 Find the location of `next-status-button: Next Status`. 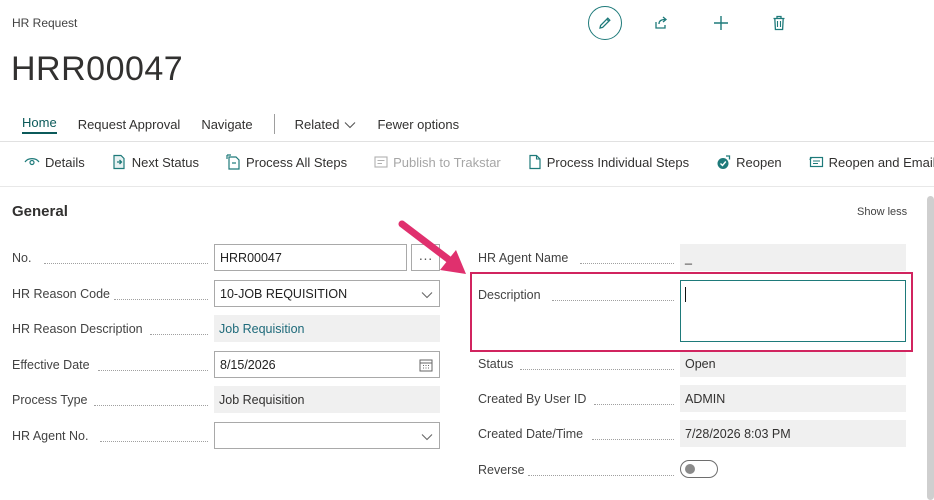

next-status-button: Next Status is located at coordinates (155, 162).